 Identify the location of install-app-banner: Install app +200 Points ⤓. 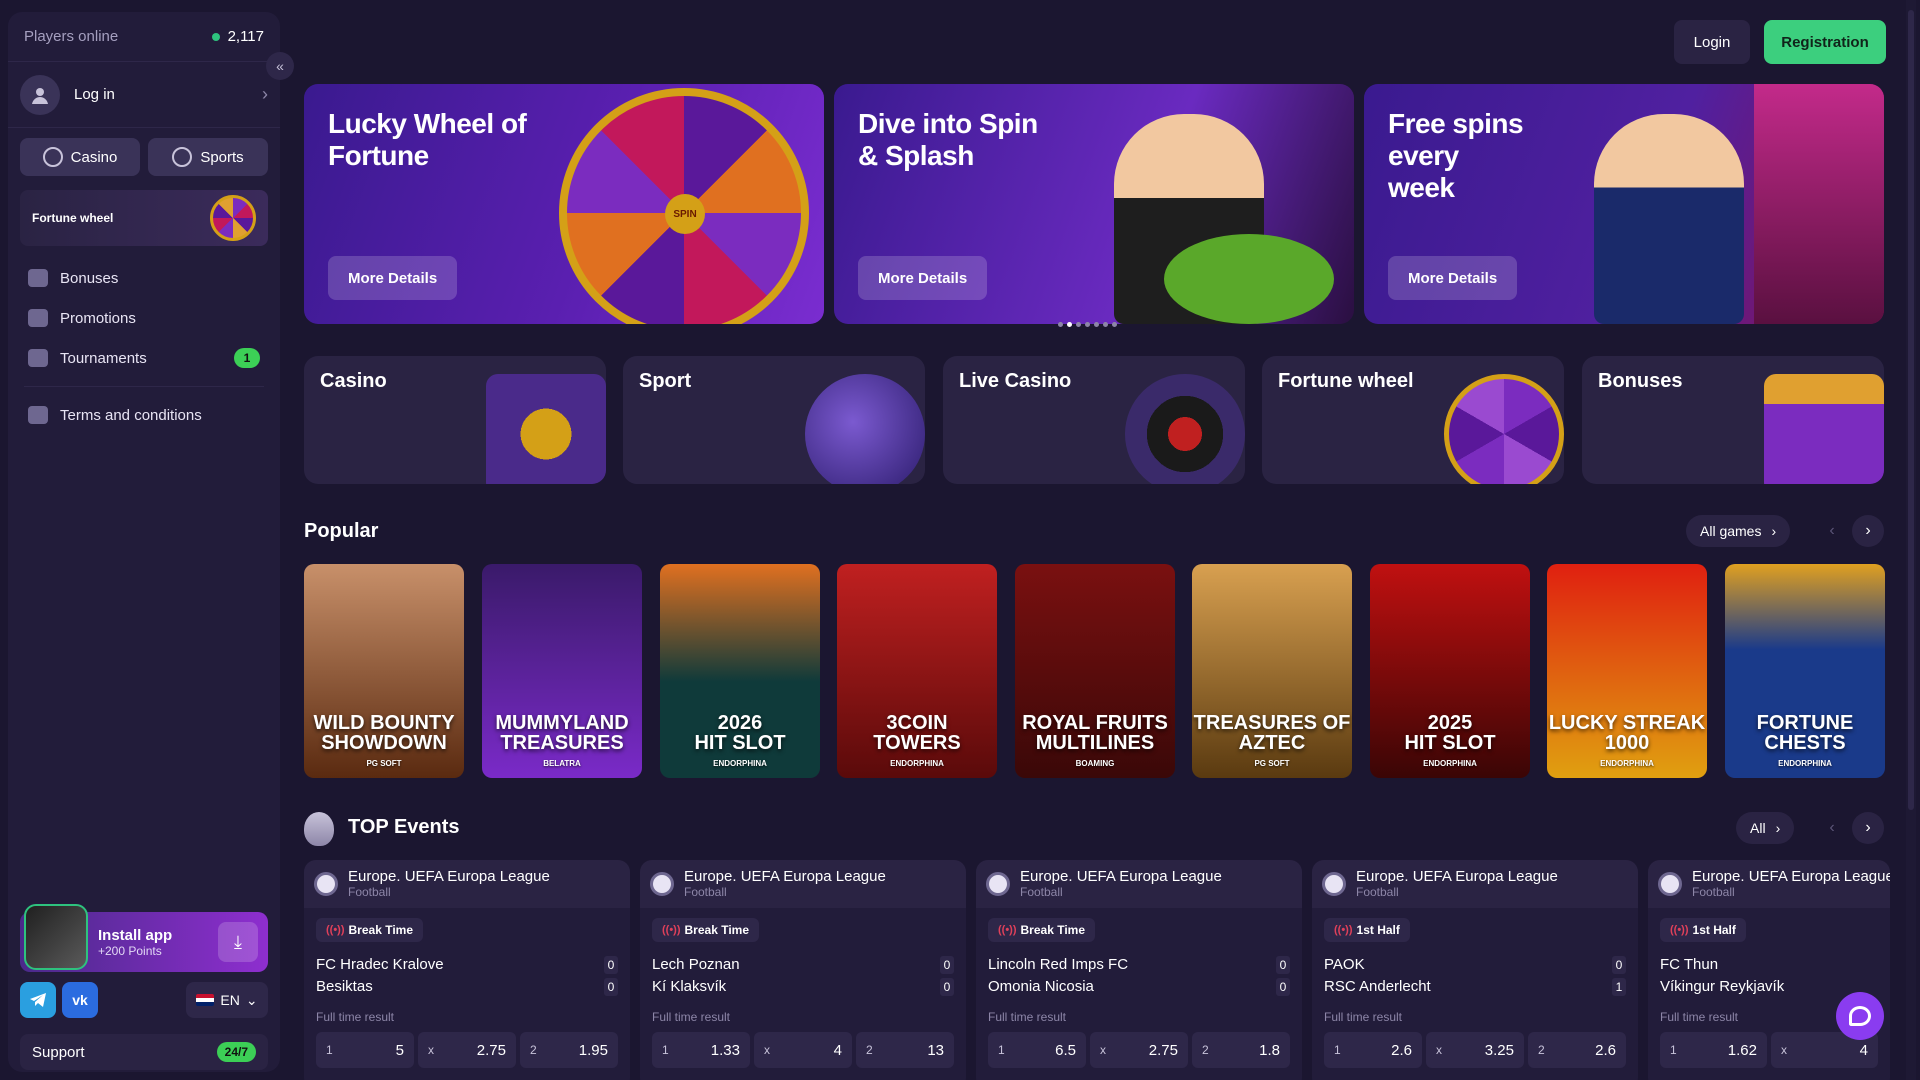
(144, 938).